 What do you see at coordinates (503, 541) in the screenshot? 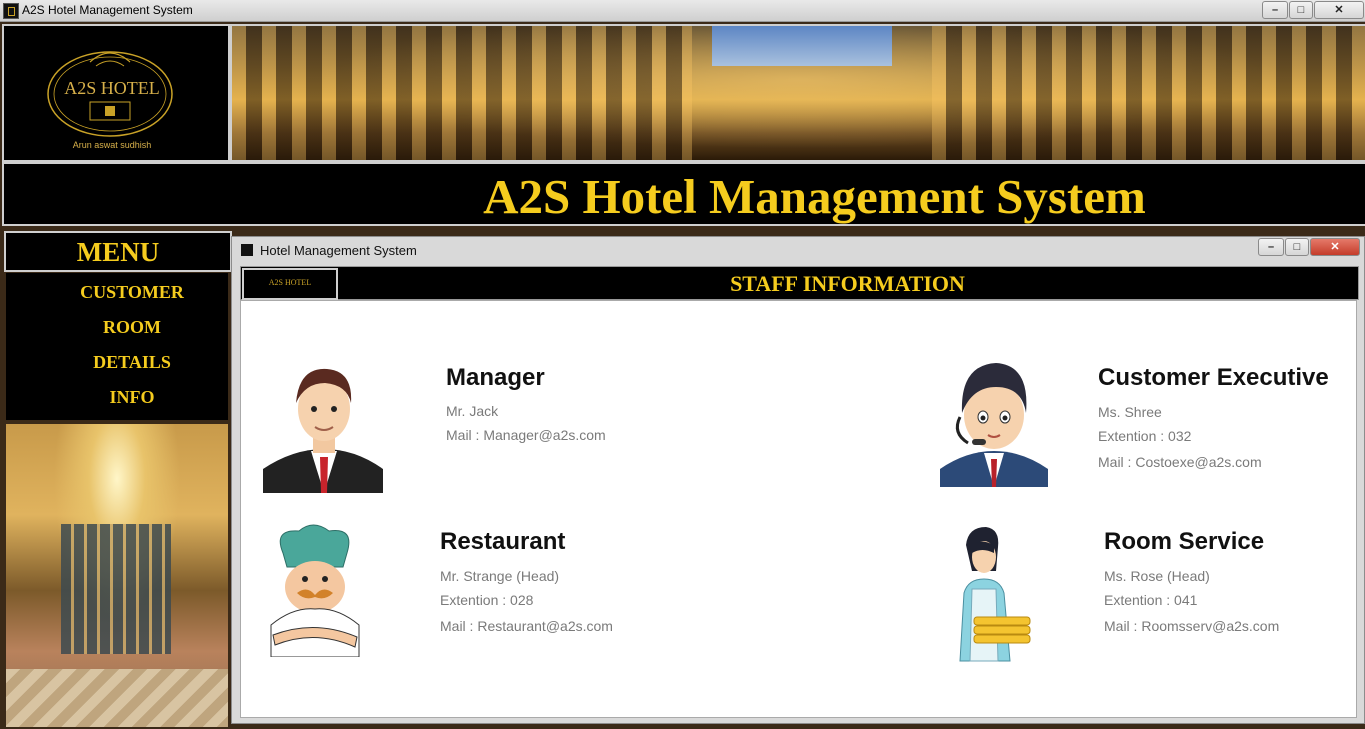
I see `staff-role: Restaurant` at bounding box center [503, 541].